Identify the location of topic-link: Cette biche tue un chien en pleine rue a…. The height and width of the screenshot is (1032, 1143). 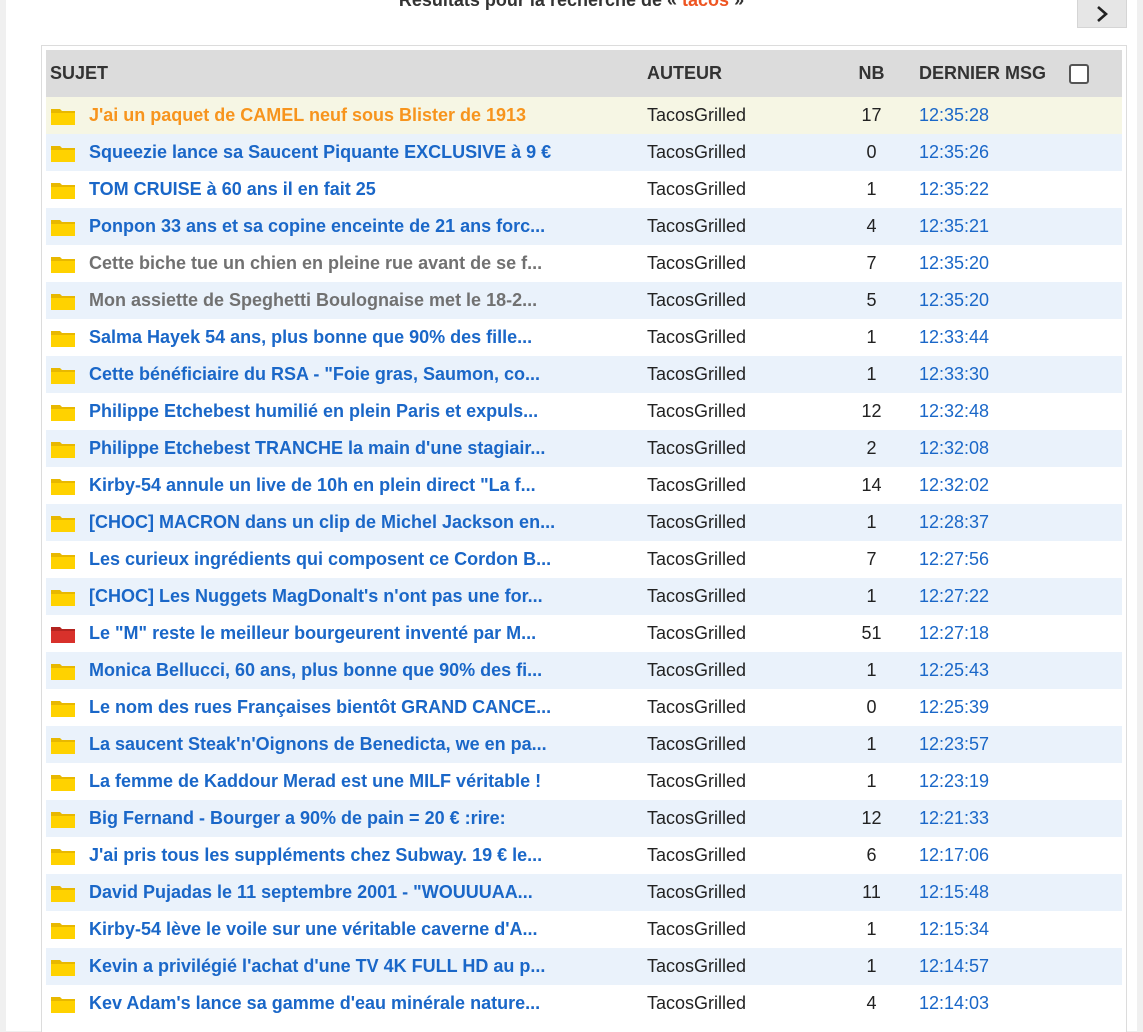
(368, 263).